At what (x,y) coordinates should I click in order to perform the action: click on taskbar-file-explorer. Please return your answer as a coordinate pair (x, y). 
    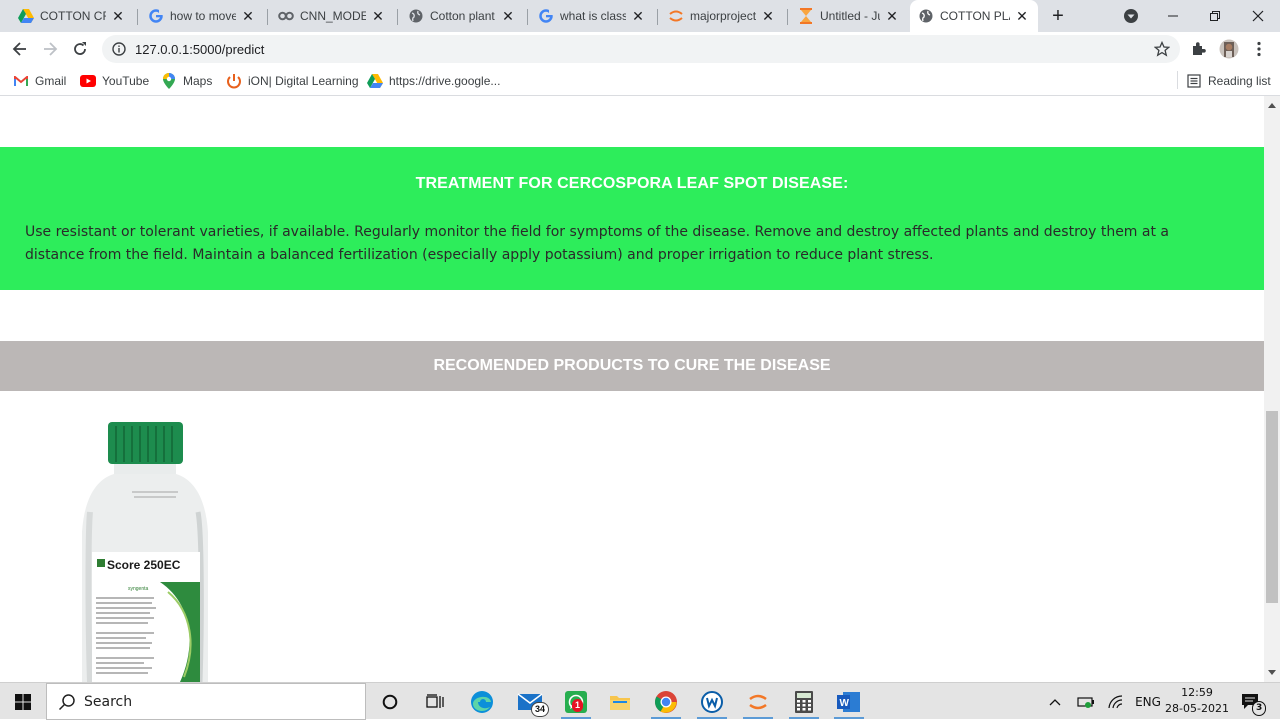
    Looking at the image, I should click on (620, 701).